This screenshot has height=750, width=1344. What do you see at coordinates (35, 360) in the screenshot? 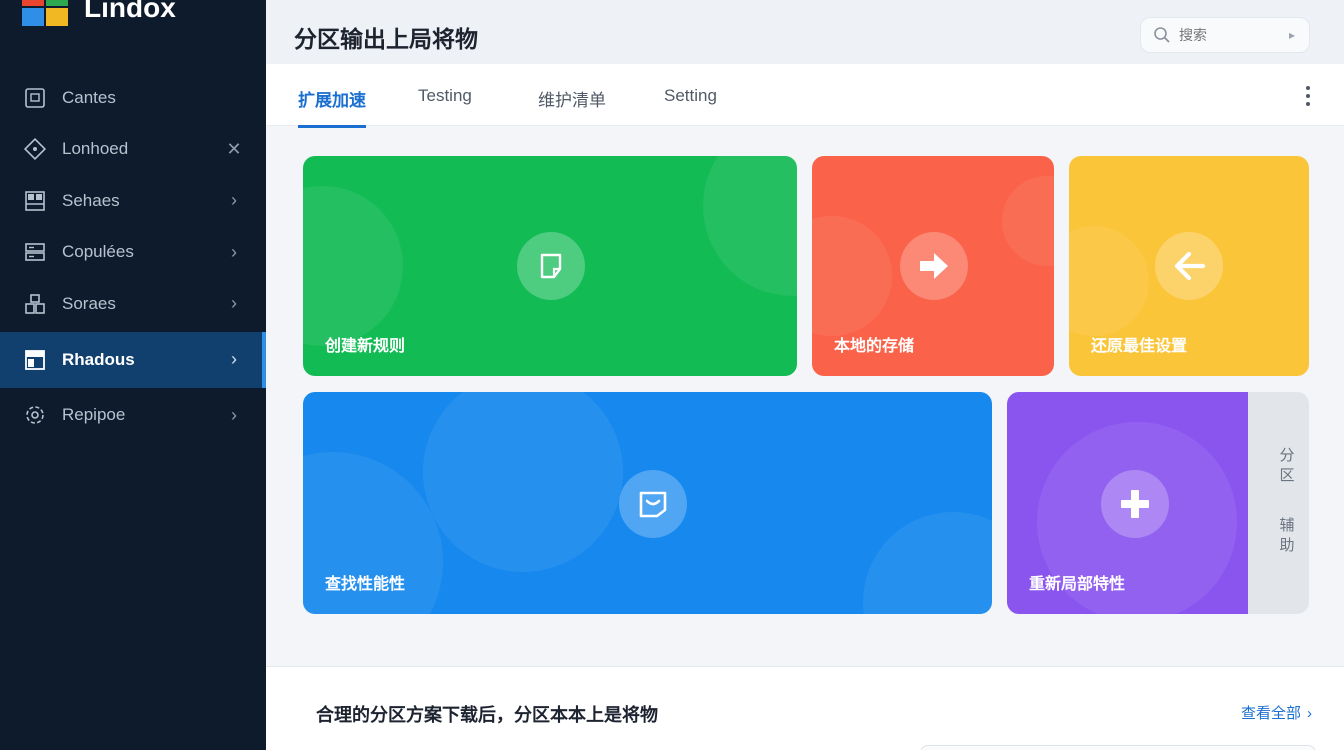
I see `layout-icon` at bounding box center [35, 360].